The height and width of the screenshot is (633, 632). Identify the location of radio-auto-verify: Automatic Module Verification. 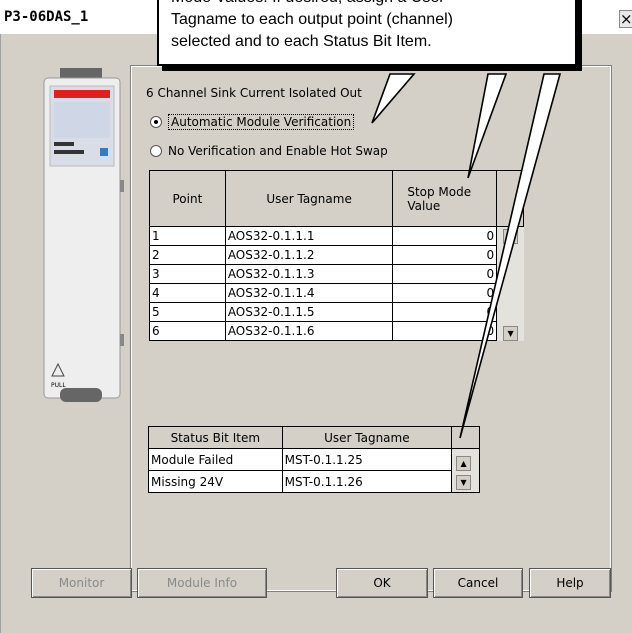
(252, 122).